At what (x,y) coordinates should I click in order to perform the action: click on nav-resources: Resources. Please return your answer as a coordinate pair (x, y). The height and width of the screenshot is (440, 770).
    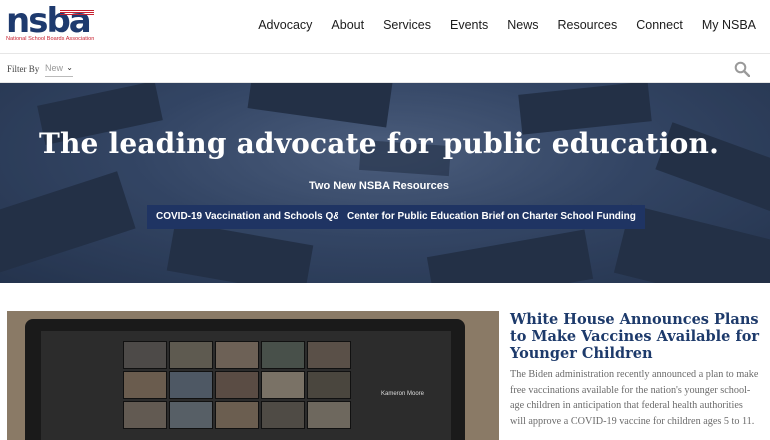
    Looking at the image, I should click on (588, 25).